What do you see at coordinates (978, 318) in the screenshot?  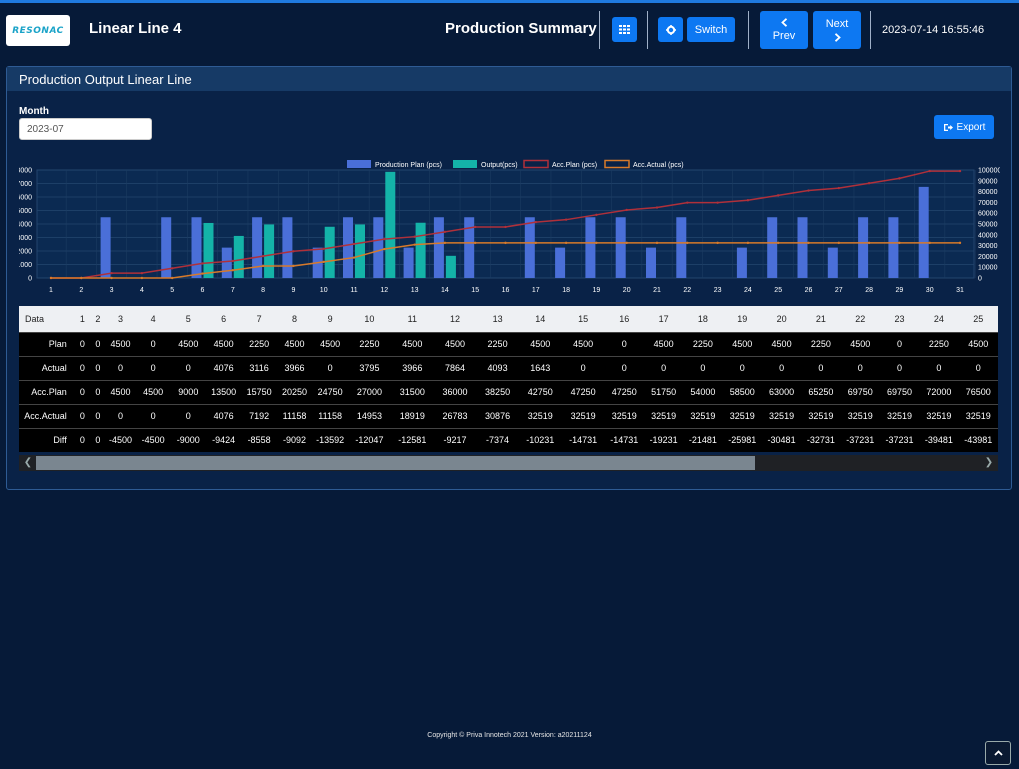 I see `table-header-cell: 25` at bounding box center [978, 318].